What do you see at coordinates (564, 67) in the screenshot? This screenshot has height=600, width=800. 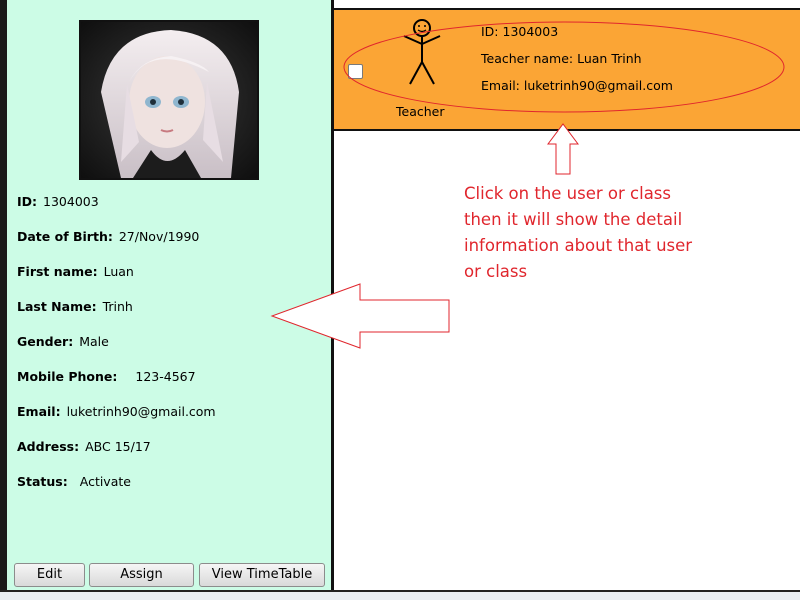 I see `highlight-ellipse` at bounding box center [564, 67].